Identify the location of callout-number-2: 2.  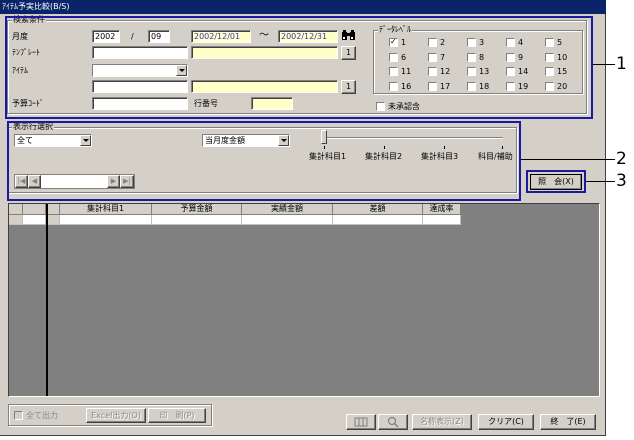
(621, 159).